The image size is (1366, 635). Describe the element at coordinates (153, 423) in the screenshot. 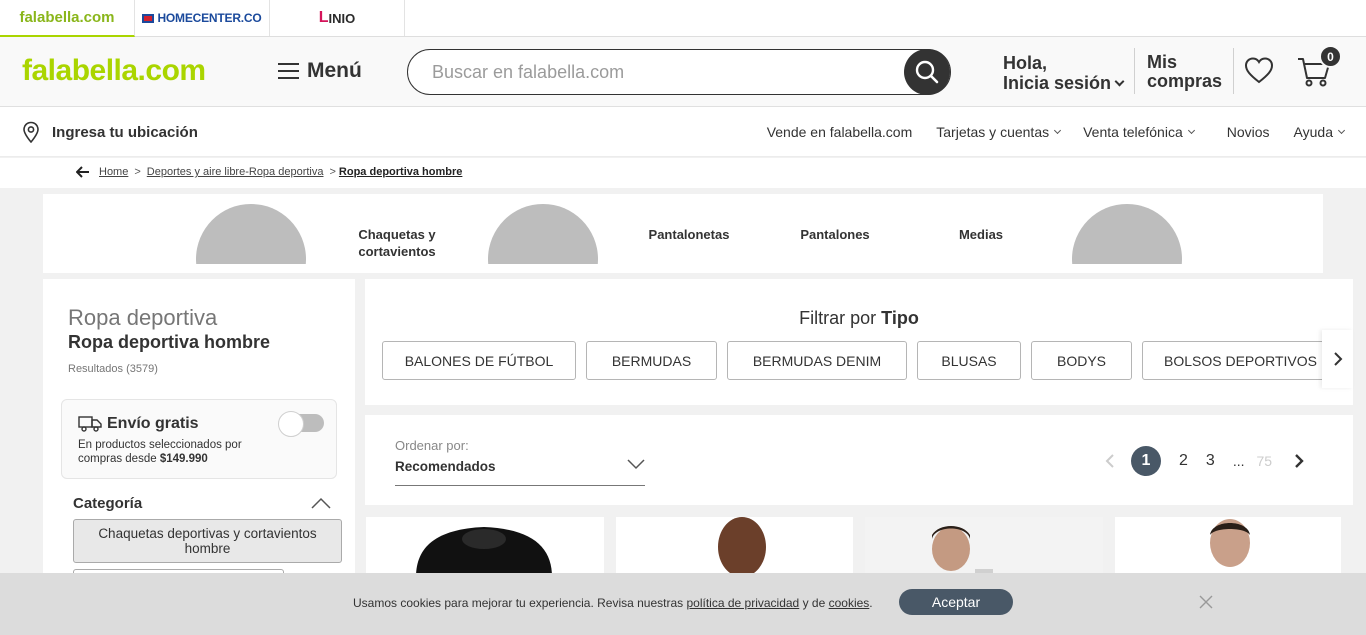

I see `free-shipping-title: Envío gratis` at that location.